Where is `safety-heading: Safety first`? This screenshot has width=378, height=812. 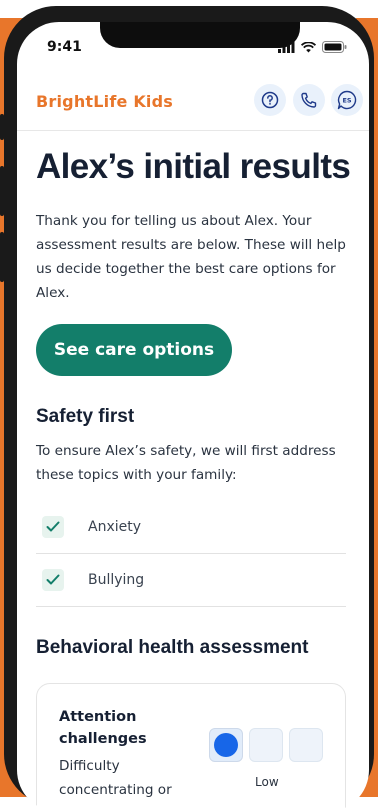 safety-heading: Safety first is located at coordinates (192, 417).